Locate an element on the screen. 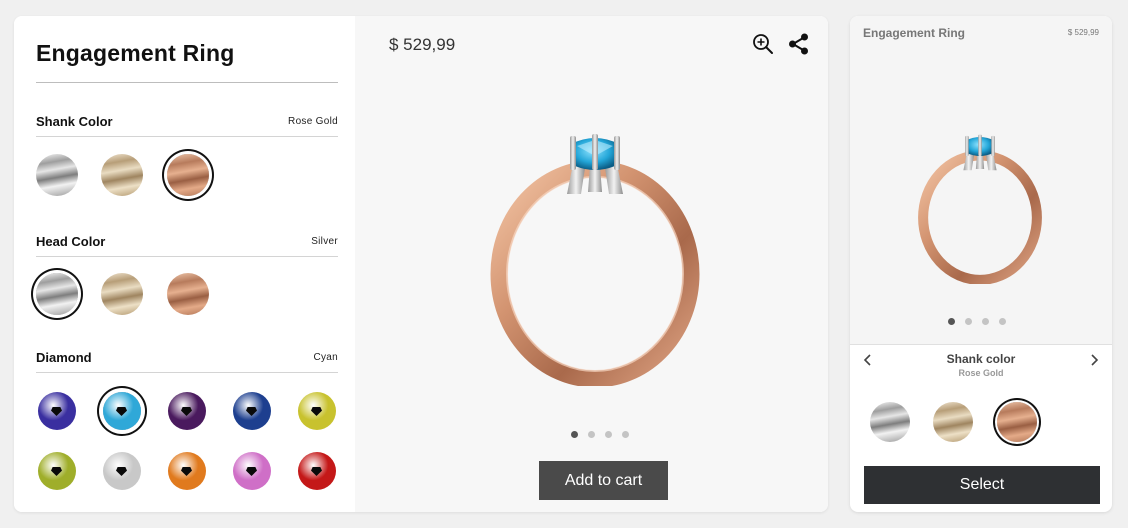 The image size is (1128, 528). chevron-right-icon is located at coordinates (1094, 360).